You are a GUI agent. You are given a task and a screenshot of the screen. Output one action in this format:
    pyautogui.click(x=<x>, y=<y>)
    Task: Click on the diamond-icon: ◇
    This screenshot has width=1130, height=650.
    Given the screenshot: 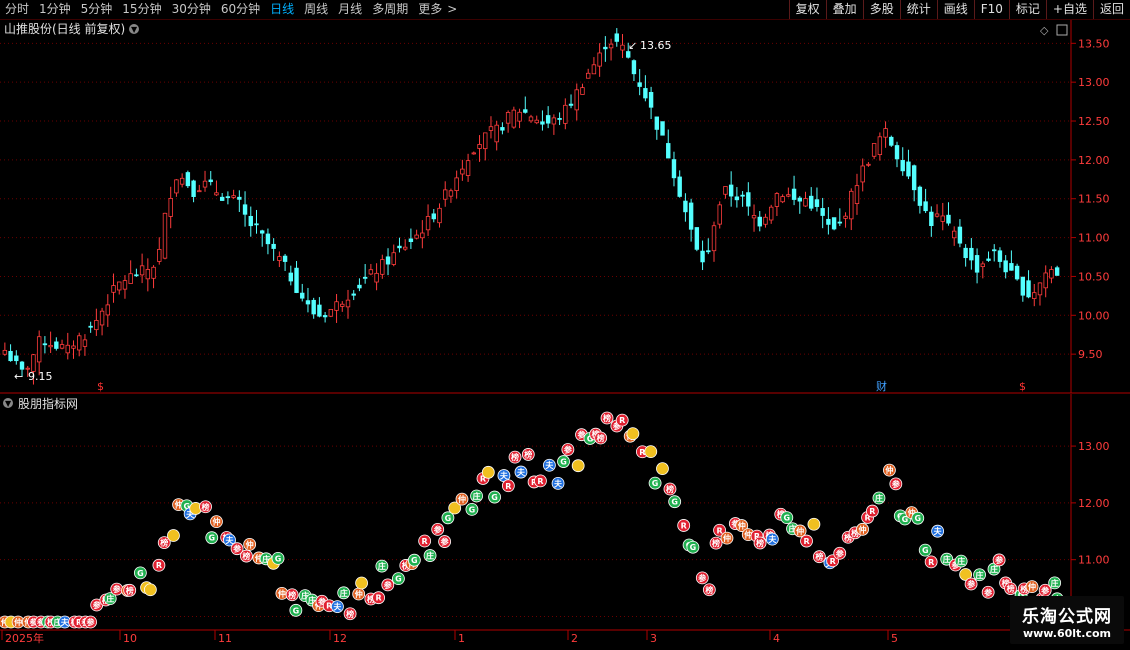 What is the action you would take?
    pyautogui.click(x=1044, y=30)
    